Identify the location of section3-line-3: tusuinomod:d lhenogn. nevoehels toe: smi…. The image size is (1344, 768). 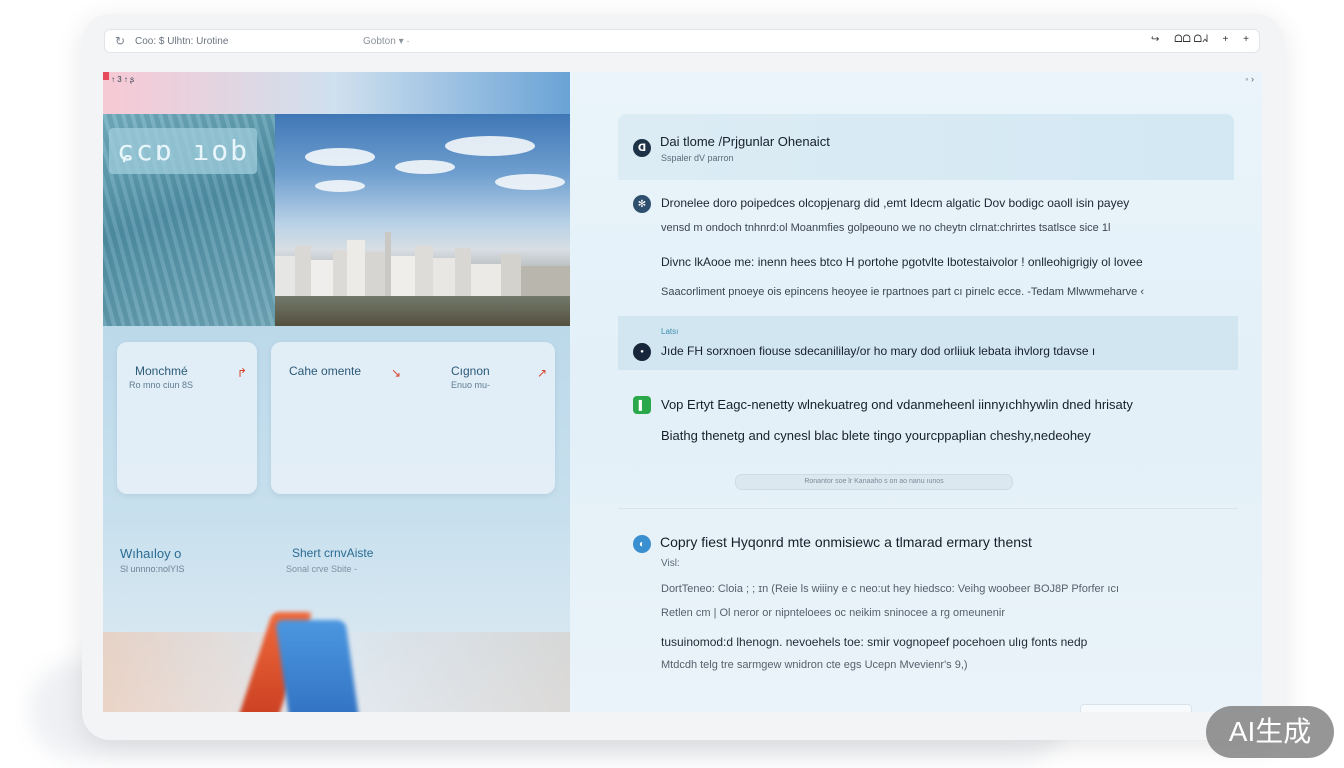
(874, 642).